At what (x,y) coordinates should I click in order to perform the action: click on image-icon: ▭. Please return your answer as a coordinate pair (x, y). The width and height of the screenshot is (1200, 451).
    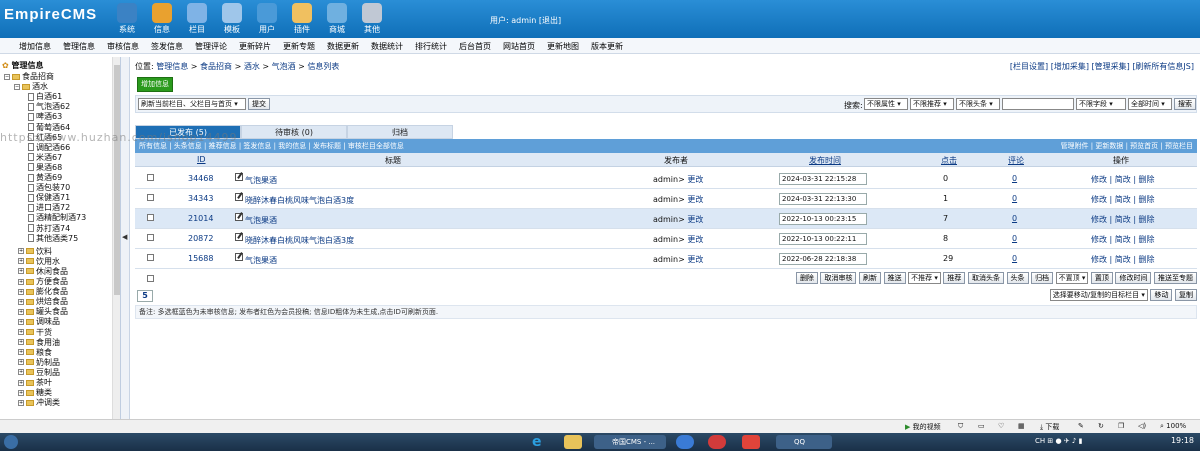
    Looking at the image, I should click on (981, 426).